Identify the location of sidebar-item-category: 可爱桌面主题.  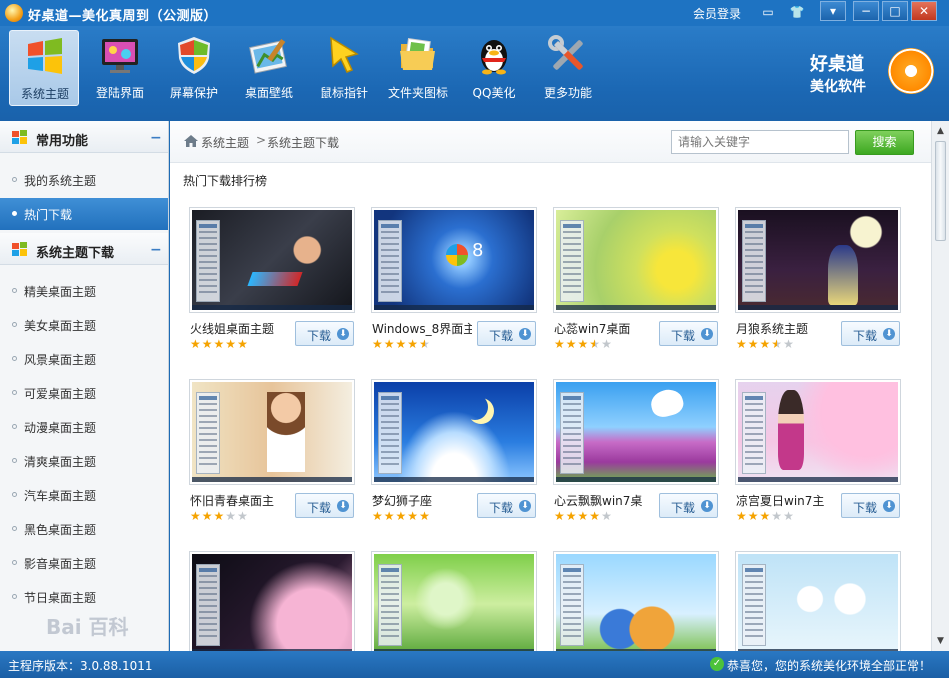
(84, 393).